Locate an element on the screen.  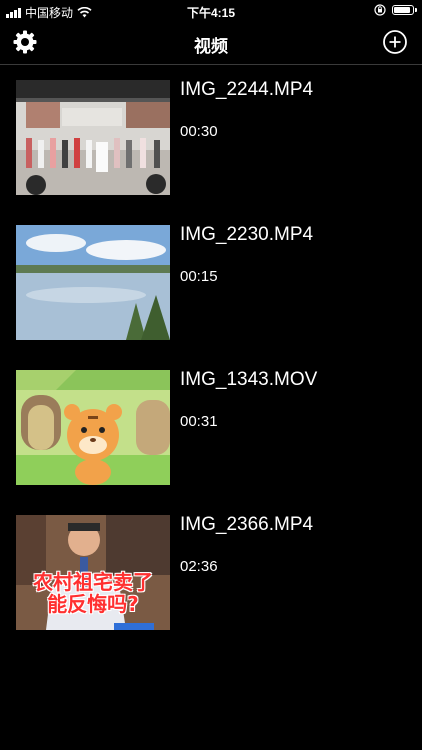
status-bar: 中国移动 下午4:15 is located at coordinates (211, 11).